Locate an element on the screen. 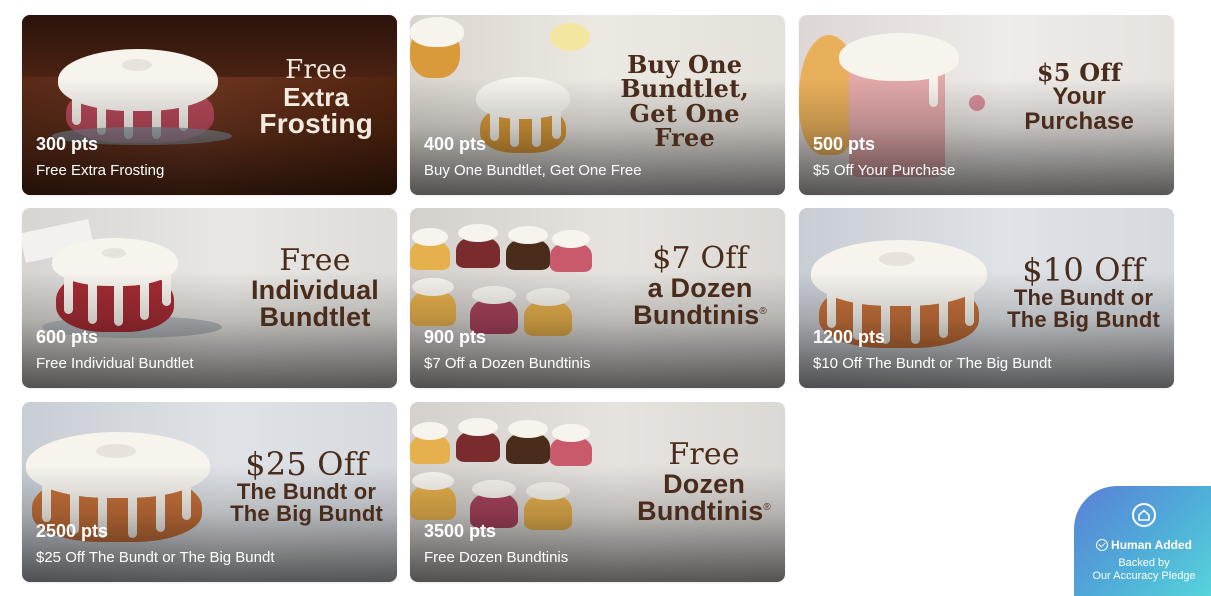 Image resolution: width=1211 pixels, height=596 pixels. reward-headline: $5 Off Your Purchase is located at coordinates (1079, 96).